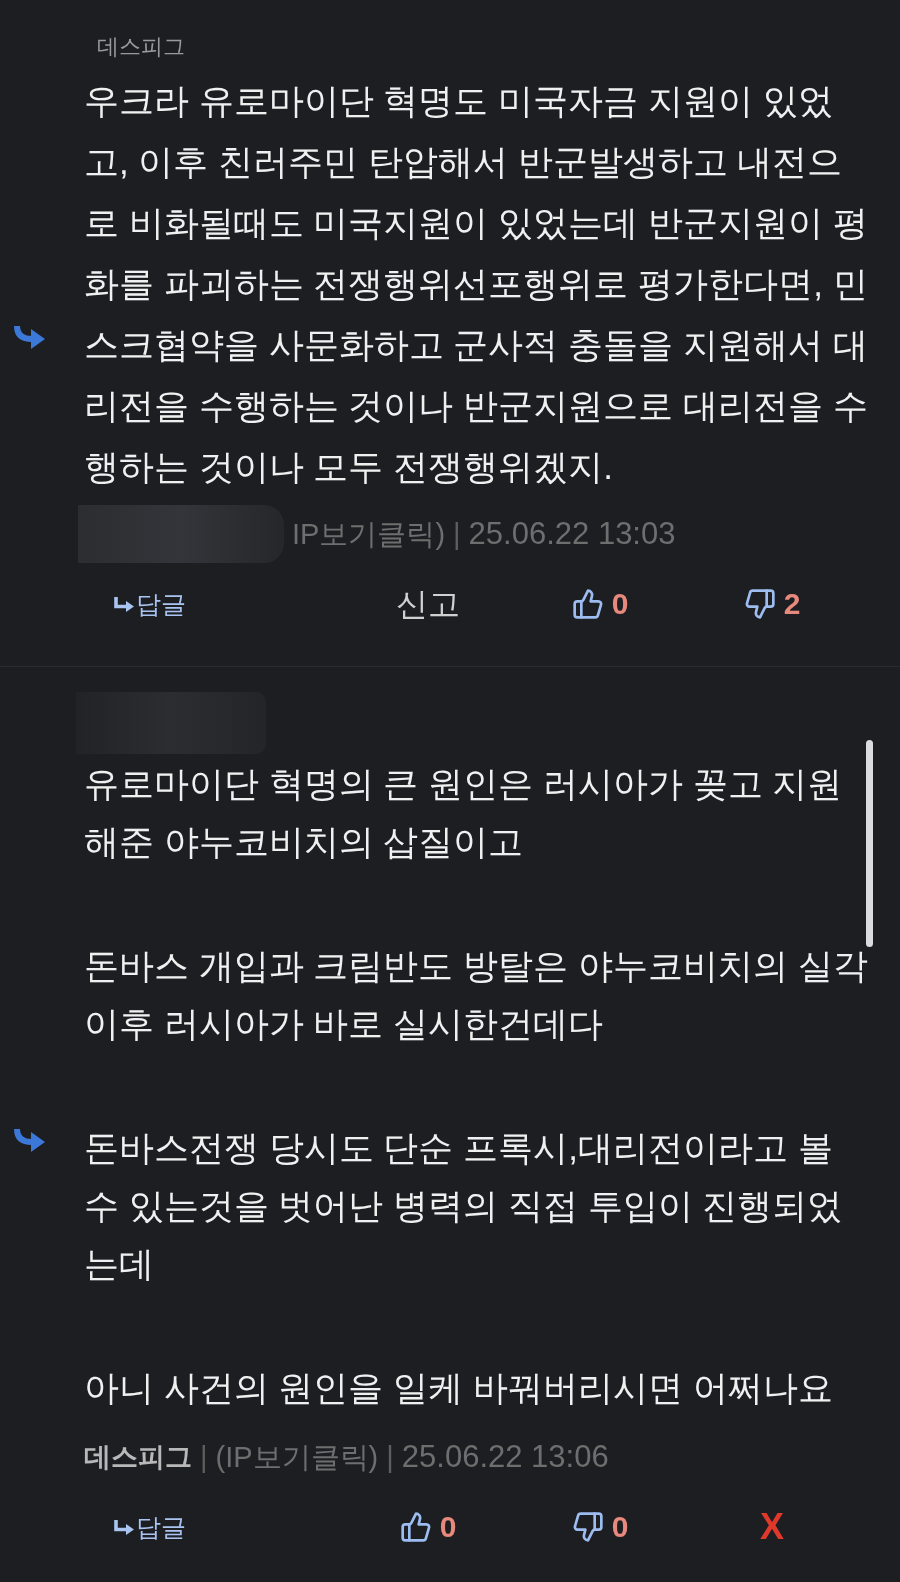  I want to click on report-button: 신고, so click(428, 604).